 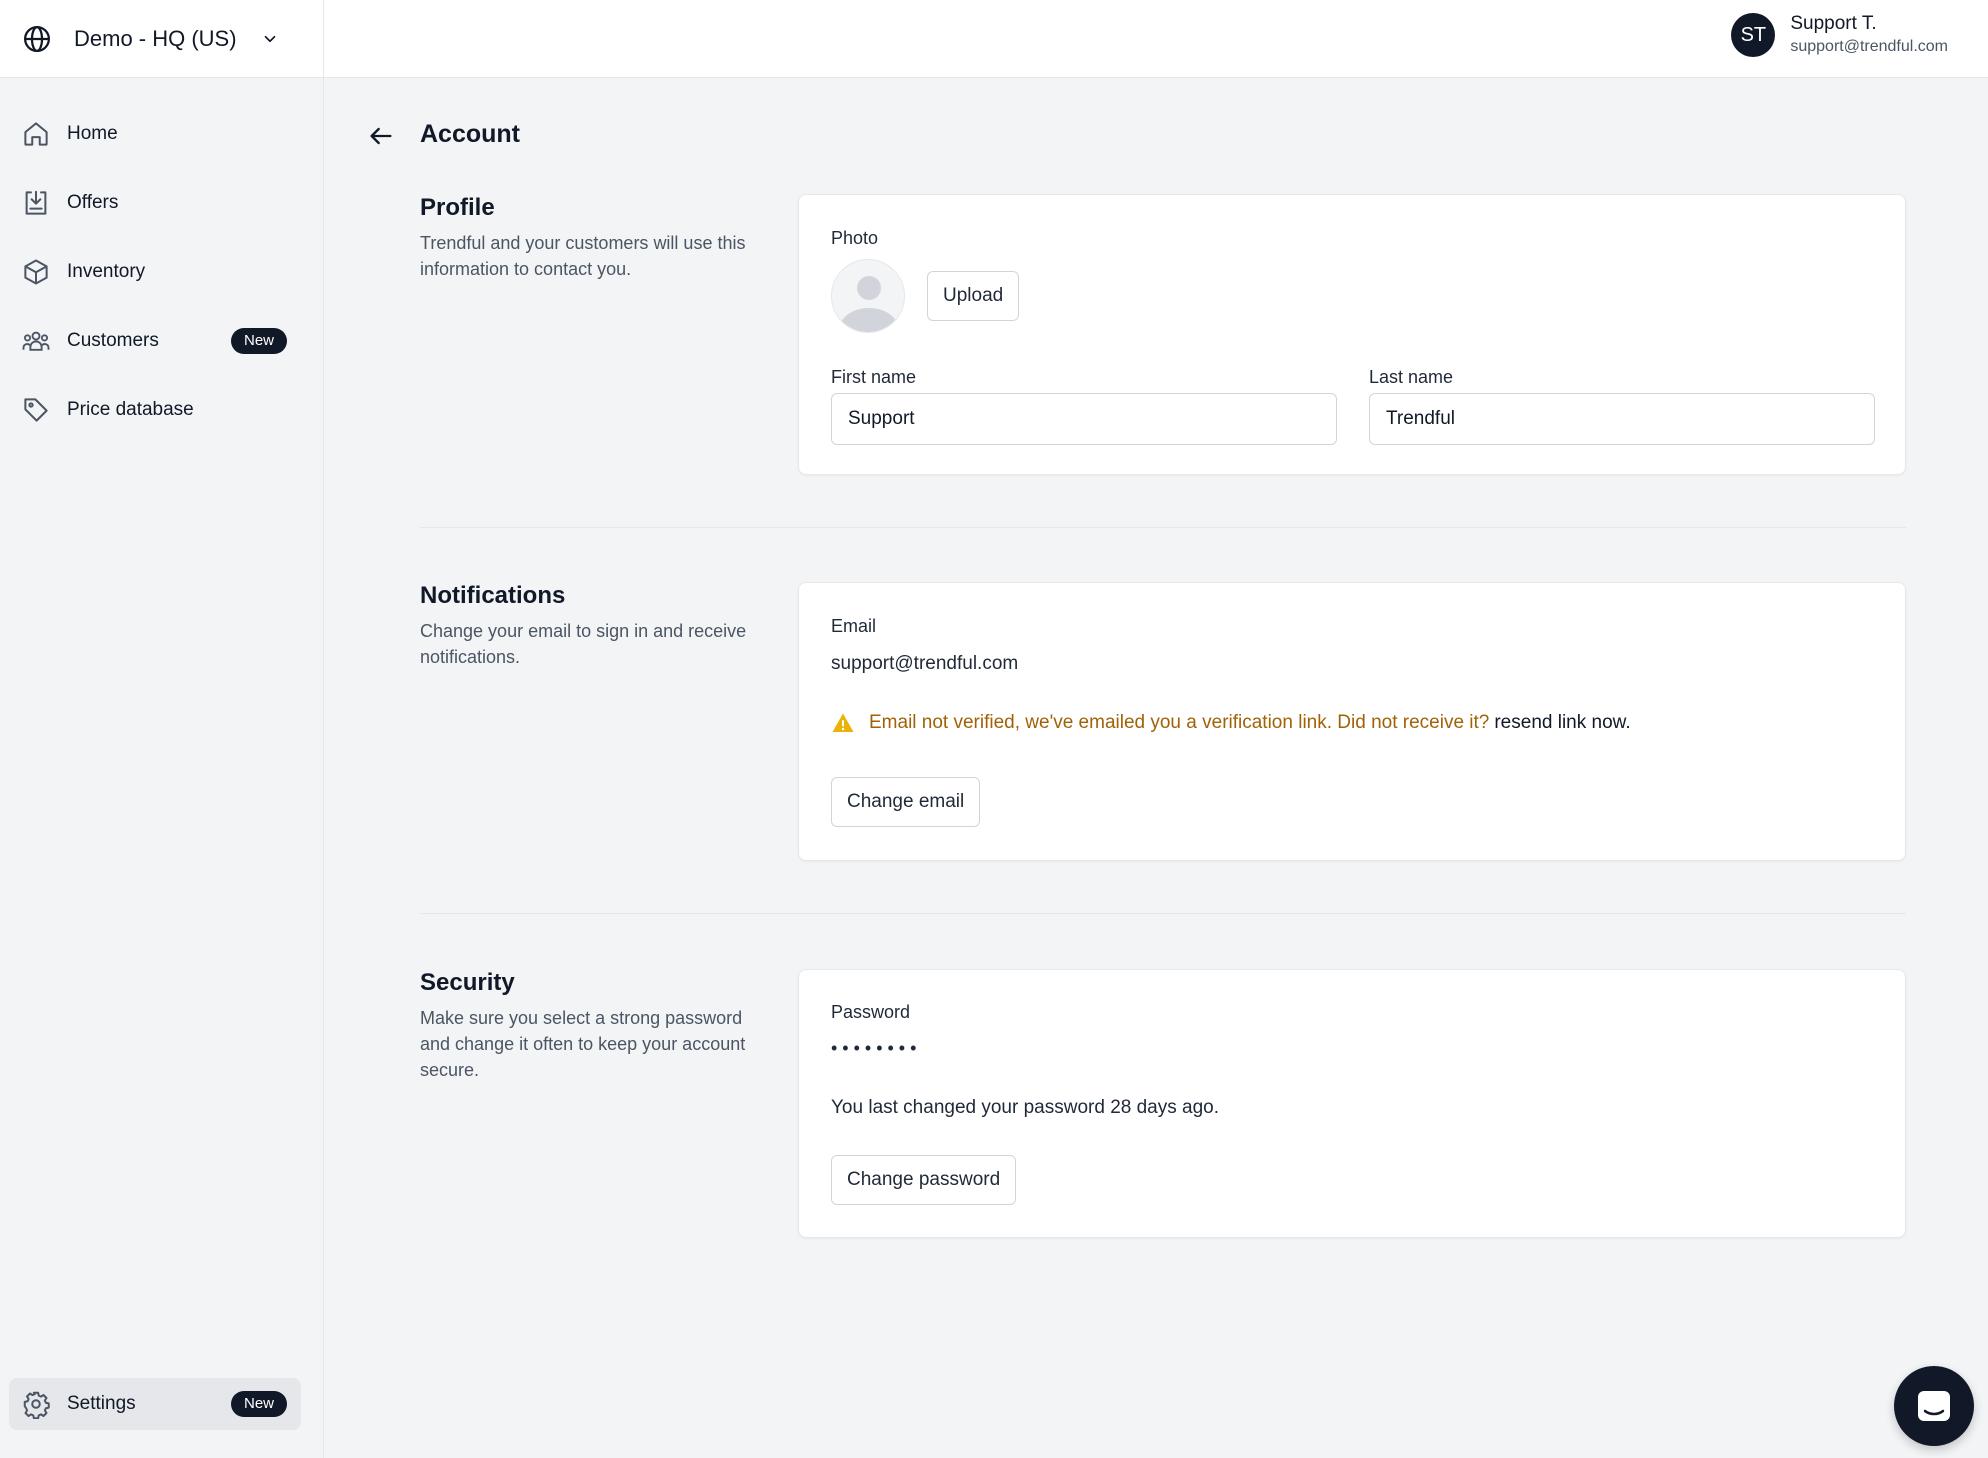 I want to click on box-icon, so click(x=36, y=272).